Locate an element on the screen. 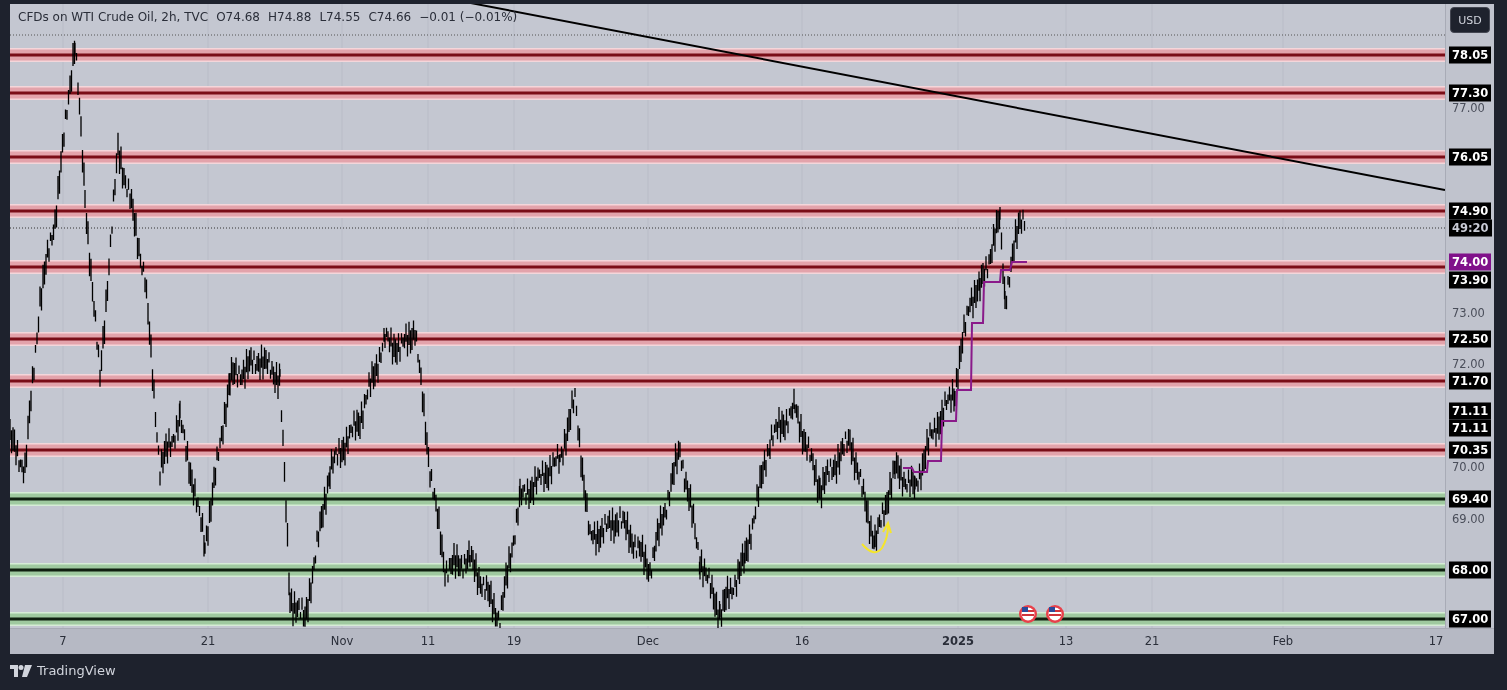 Image resolution: width=1507 pixels, height=690 pixels. time-tick-label: 2025 is located at coordinates (958, 641).